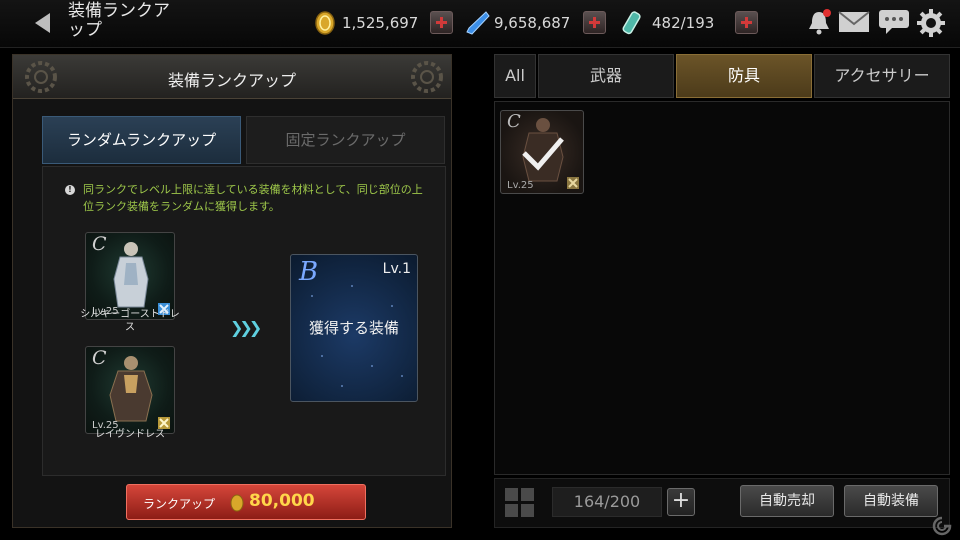 The width and height of the screenshot is (960, 540). I want to click on class-badge-icon, so click(573, 183).